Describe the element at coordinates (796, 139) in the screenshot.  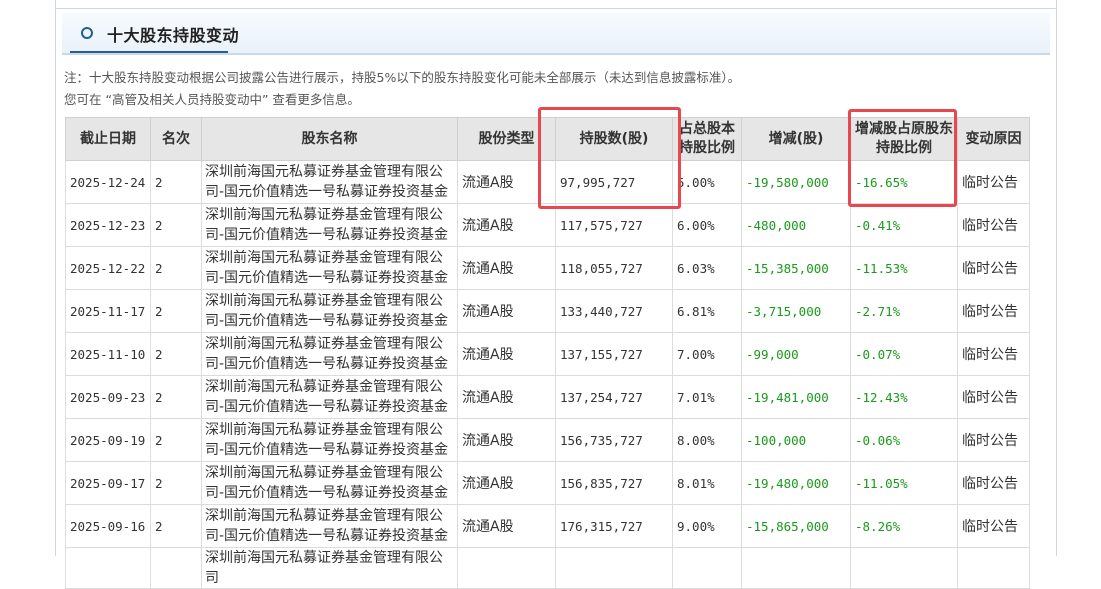
I see `col-header-change: 增减(股)` at that location.